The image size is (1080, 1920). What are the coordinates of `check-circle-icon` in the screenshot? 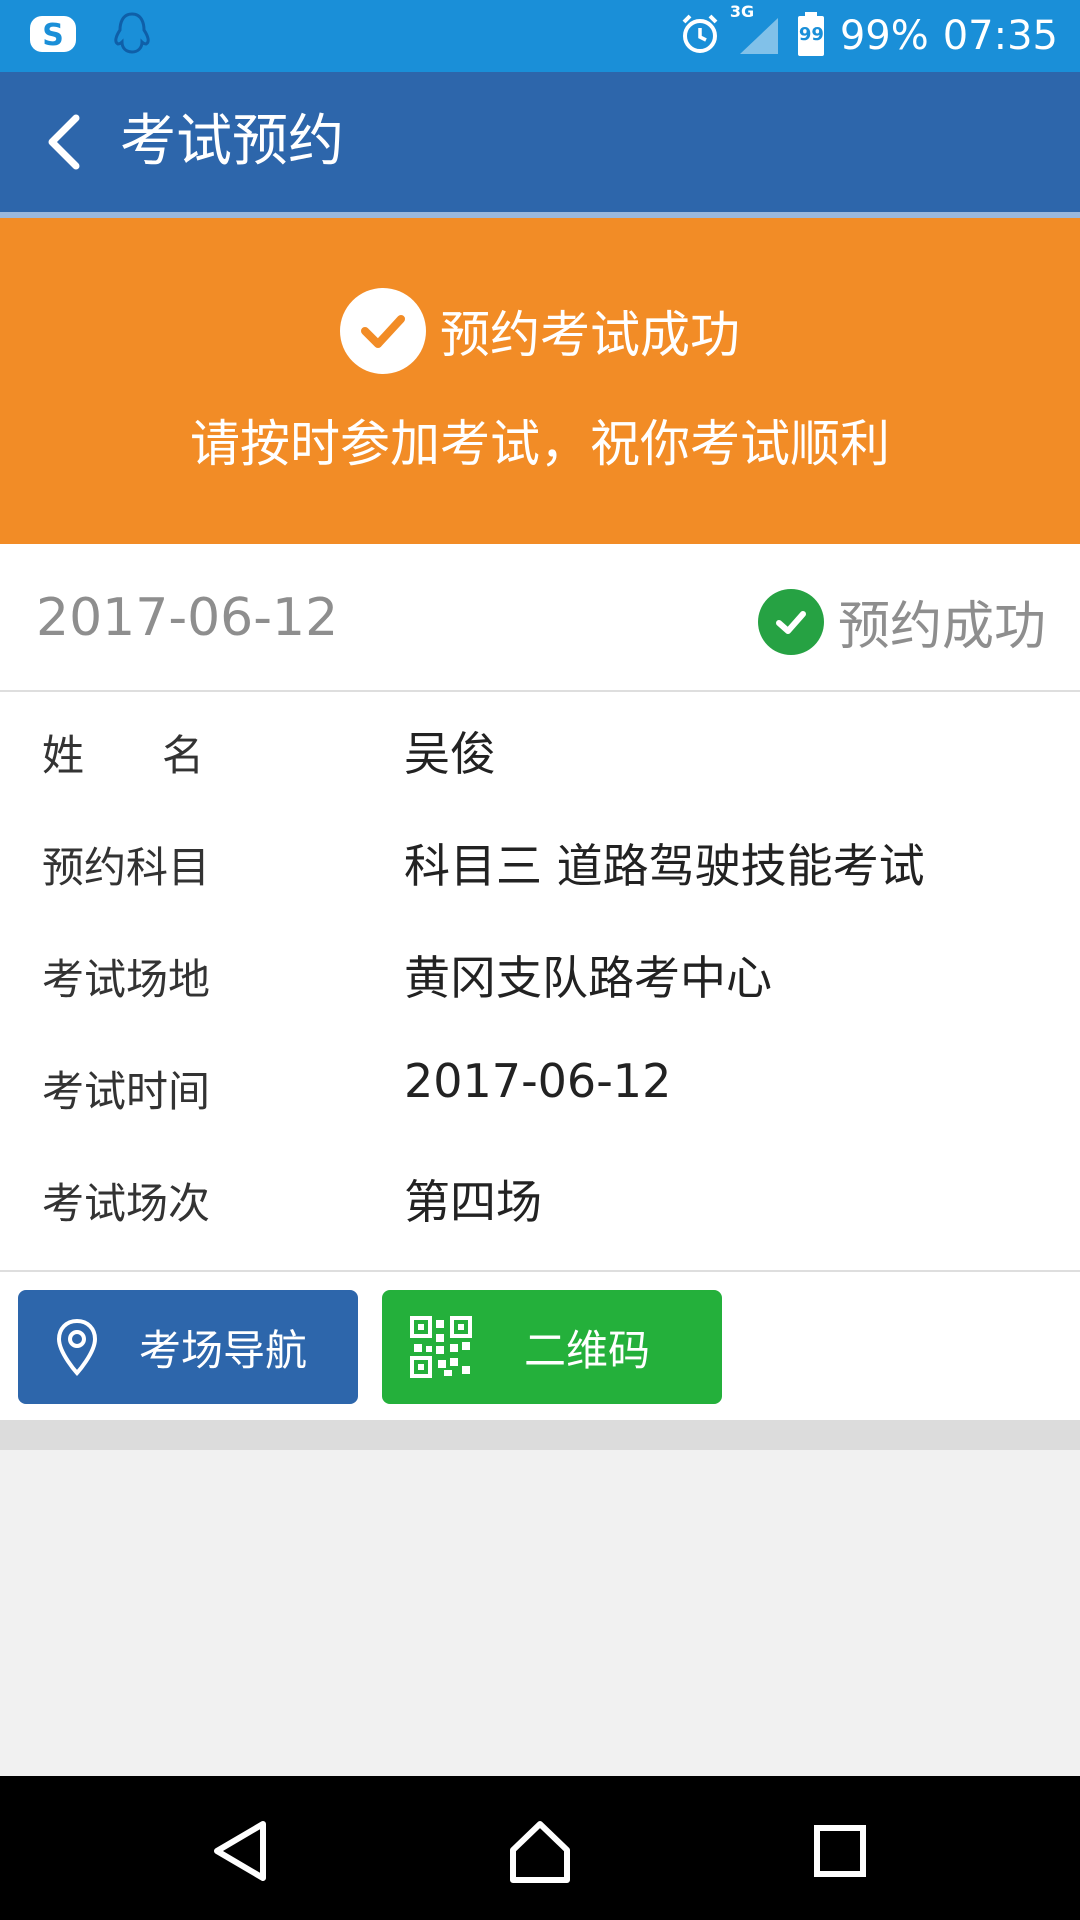 It's located at (383, 331).